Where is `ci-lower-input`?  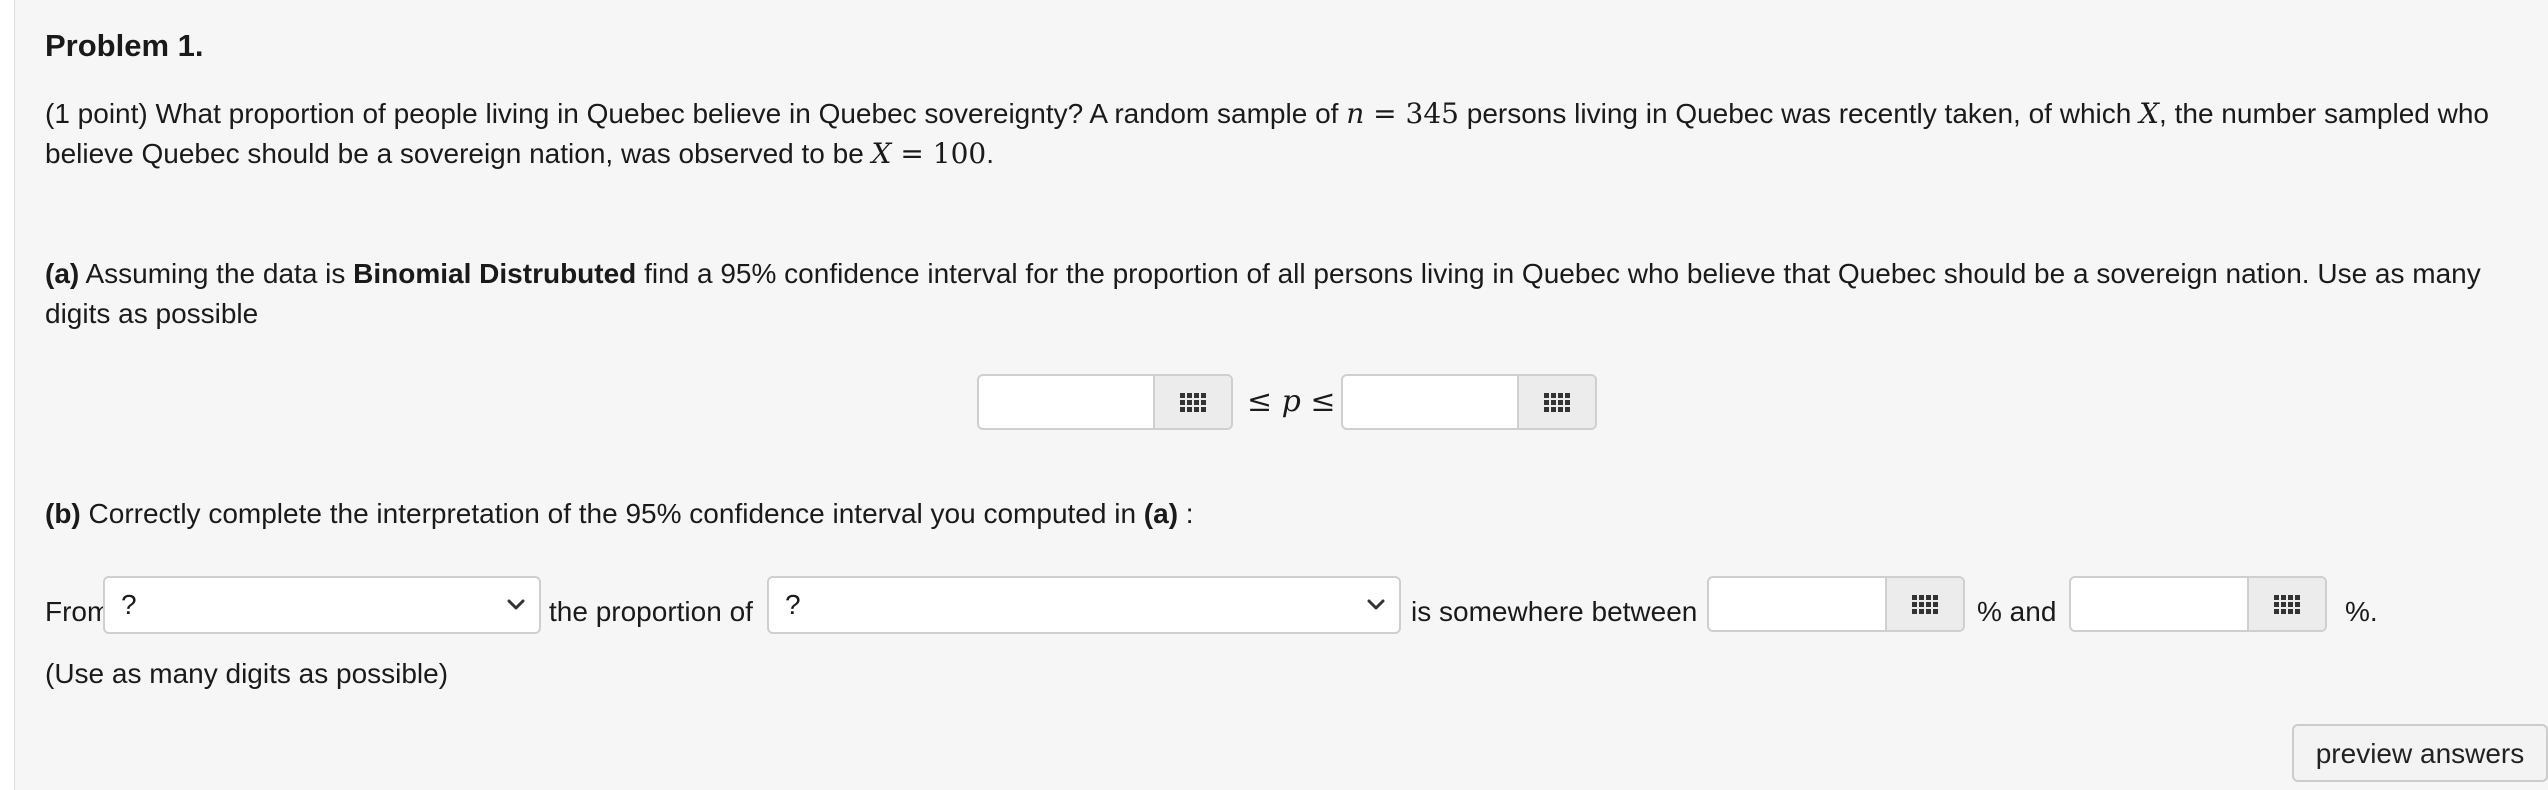 ci-lower-input is located at coordinates (1066, 402).